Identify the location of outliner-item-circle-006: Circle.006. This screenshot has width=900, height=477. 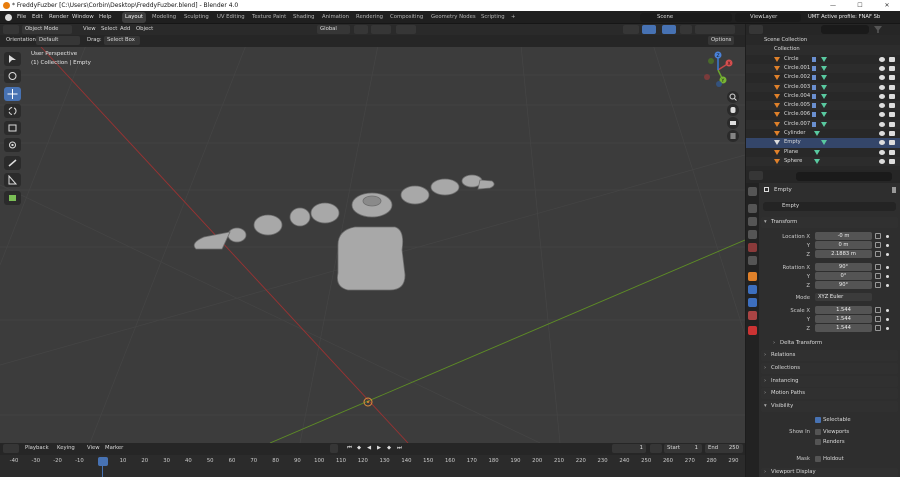
(823, 114).